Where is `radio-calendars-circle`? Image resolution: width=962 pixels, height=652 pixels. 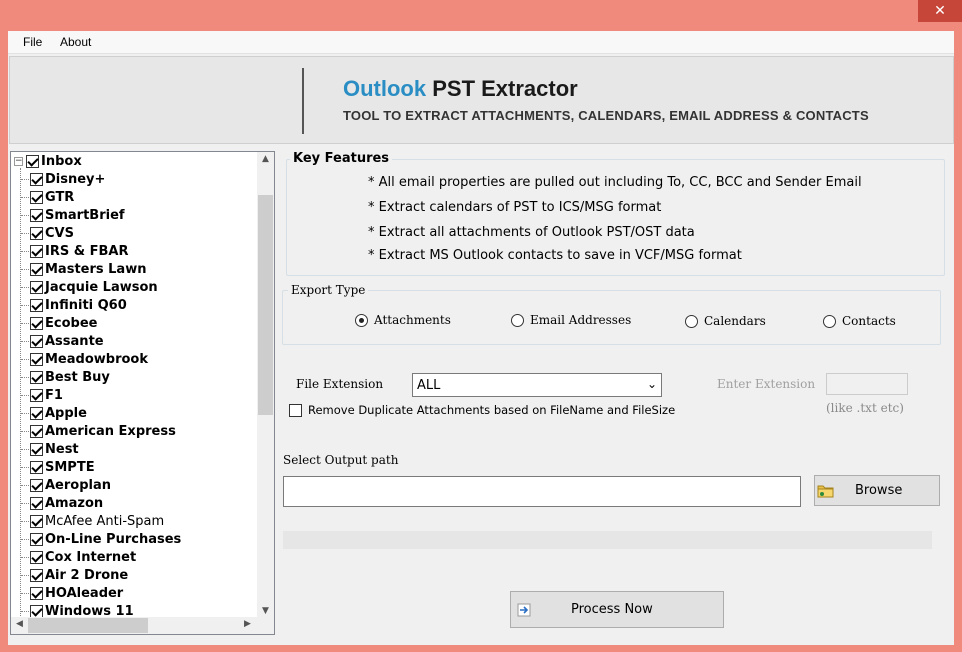
radio-calendars-circle is located at coordinates (691, 321).